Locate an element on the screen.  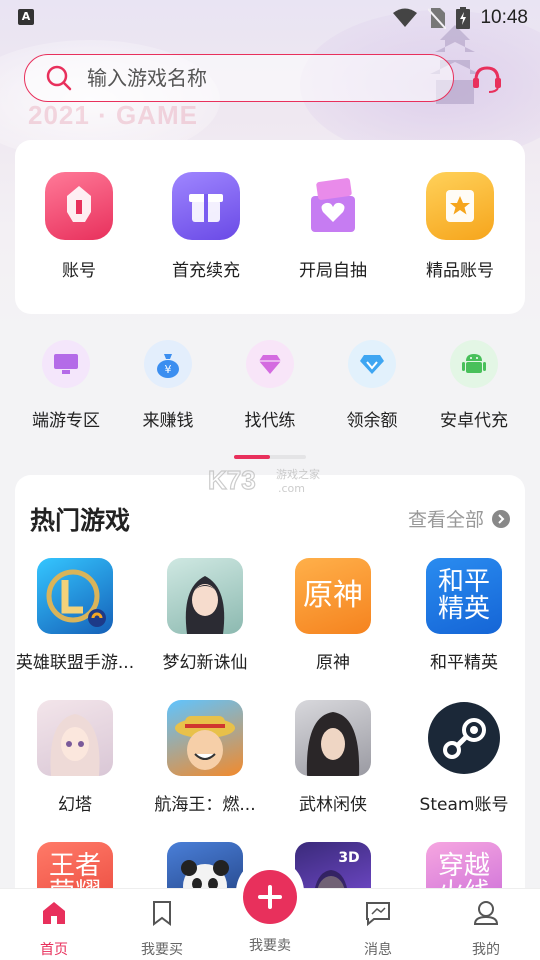
plus-icon is located at coordinates (270, 897).